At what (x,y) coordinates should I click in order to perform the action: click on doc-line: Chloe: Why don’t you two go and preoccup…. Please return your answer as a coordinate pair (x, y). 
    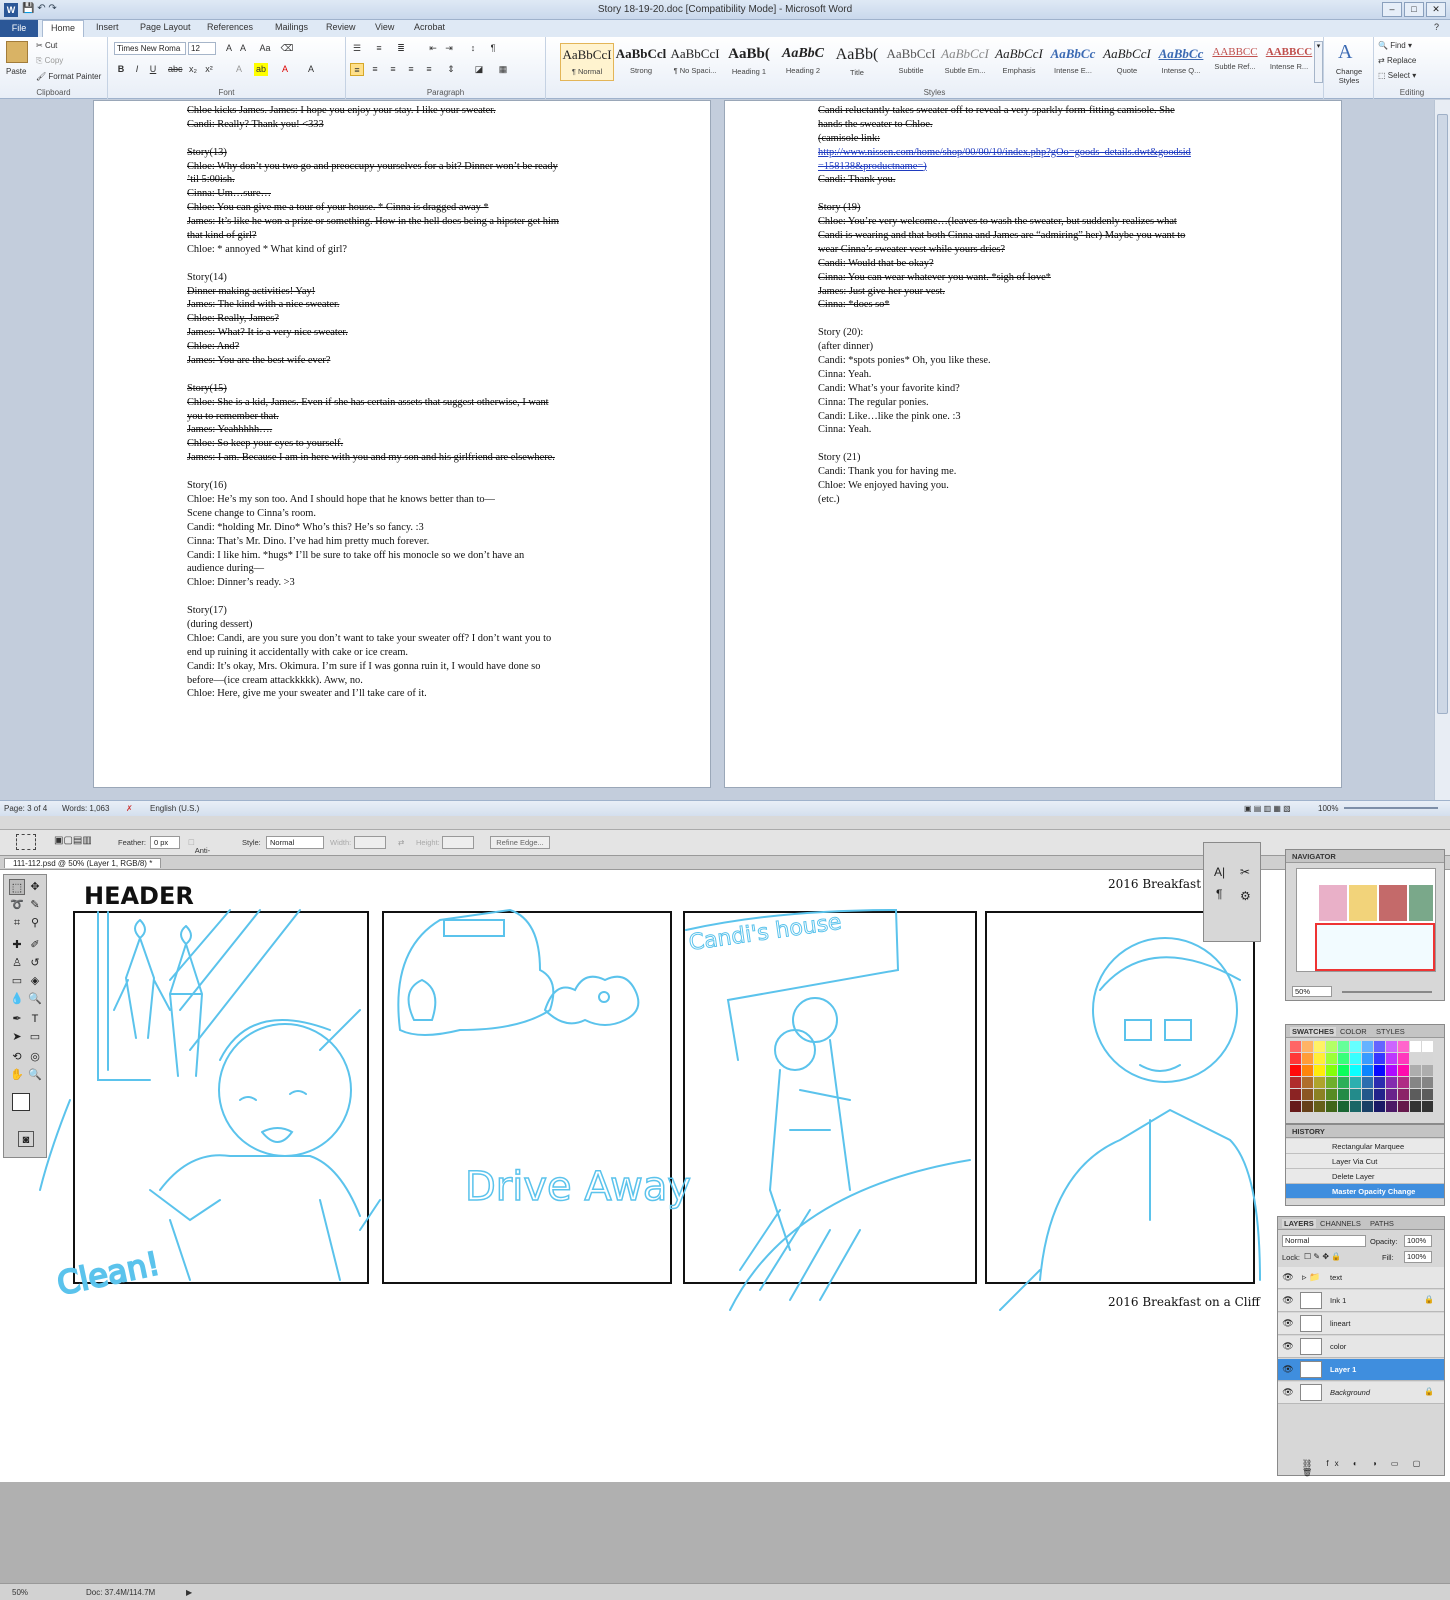
    Looking at the image, I should click on (373, 167).